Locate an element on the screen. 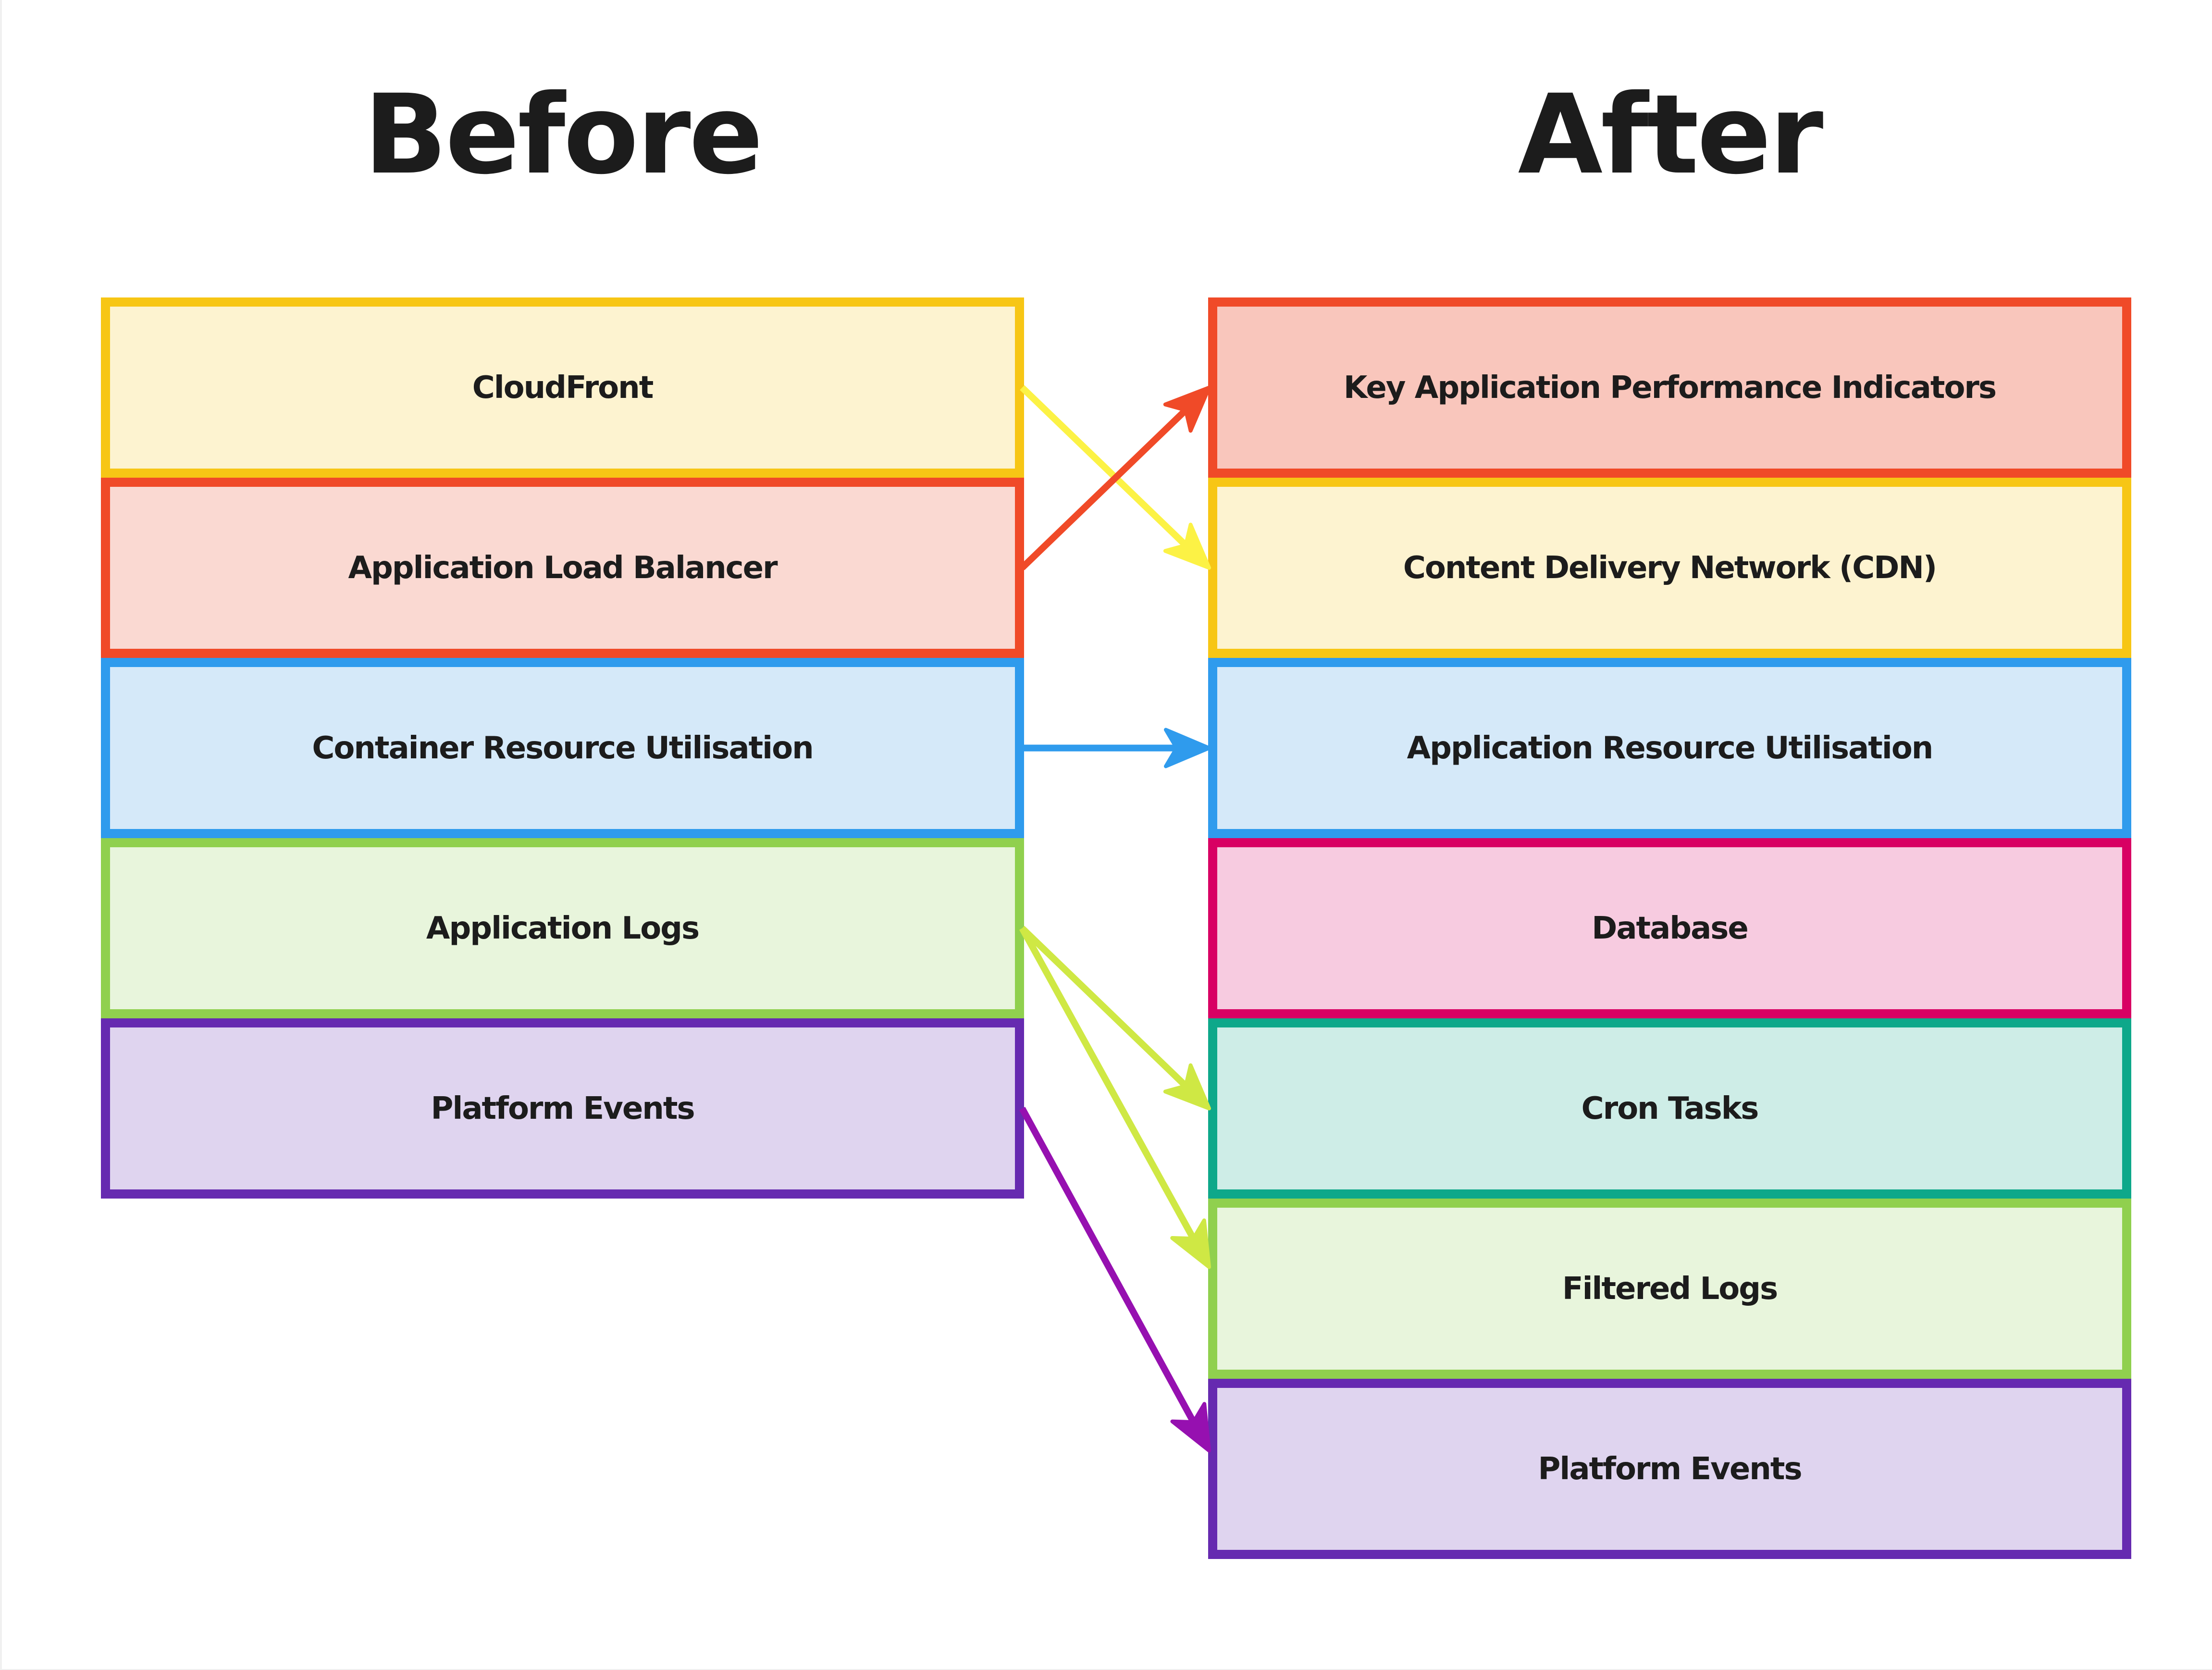  arrow-platform-events-to-platform-events is located at coordinates (1115, 1280).